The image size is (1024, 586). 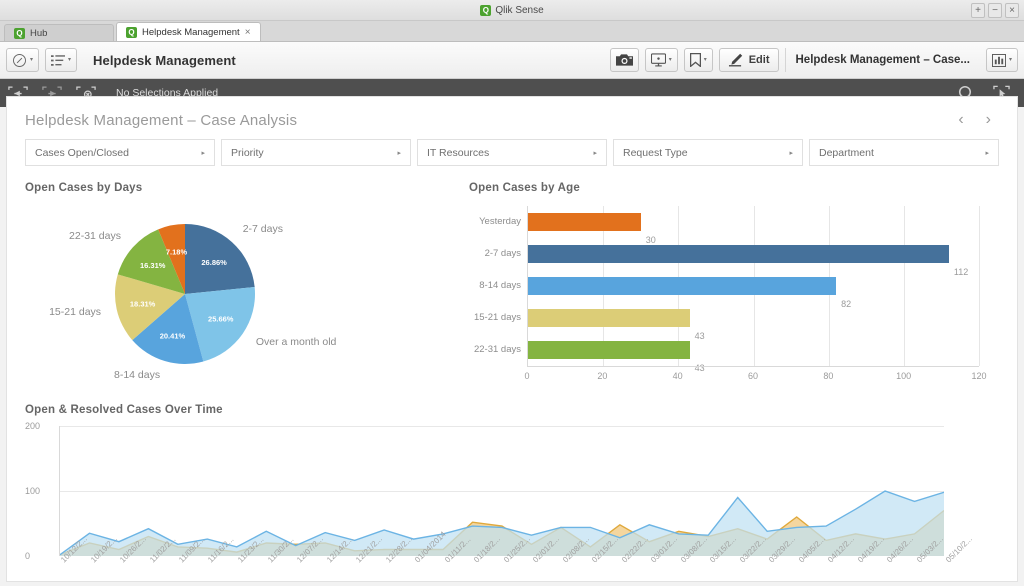 I want to click on tab-helpdesk-management: Q Helpdesk Management ×, so click(x=188, y=31).